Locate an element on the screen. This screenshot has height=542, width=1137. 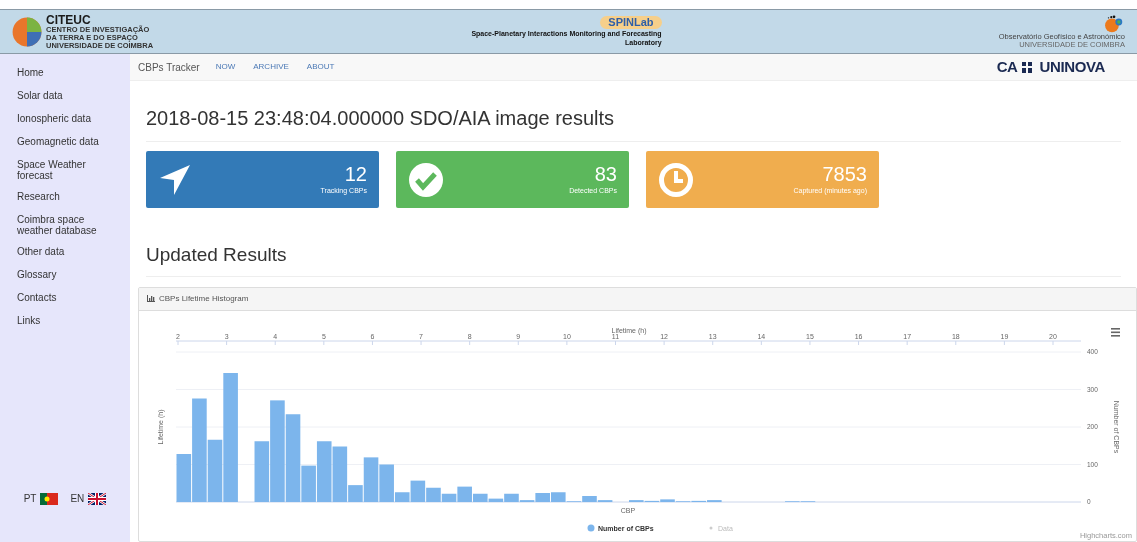
partner-logo-text: UNINOVA is located at coordinates (1072, 66).